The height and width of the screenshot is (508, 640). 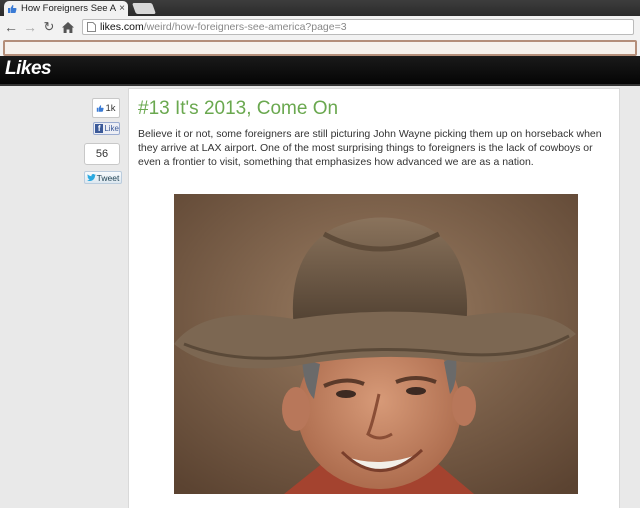 I want to click on redacted-bookmarks-region, so click(x=320, y=48).